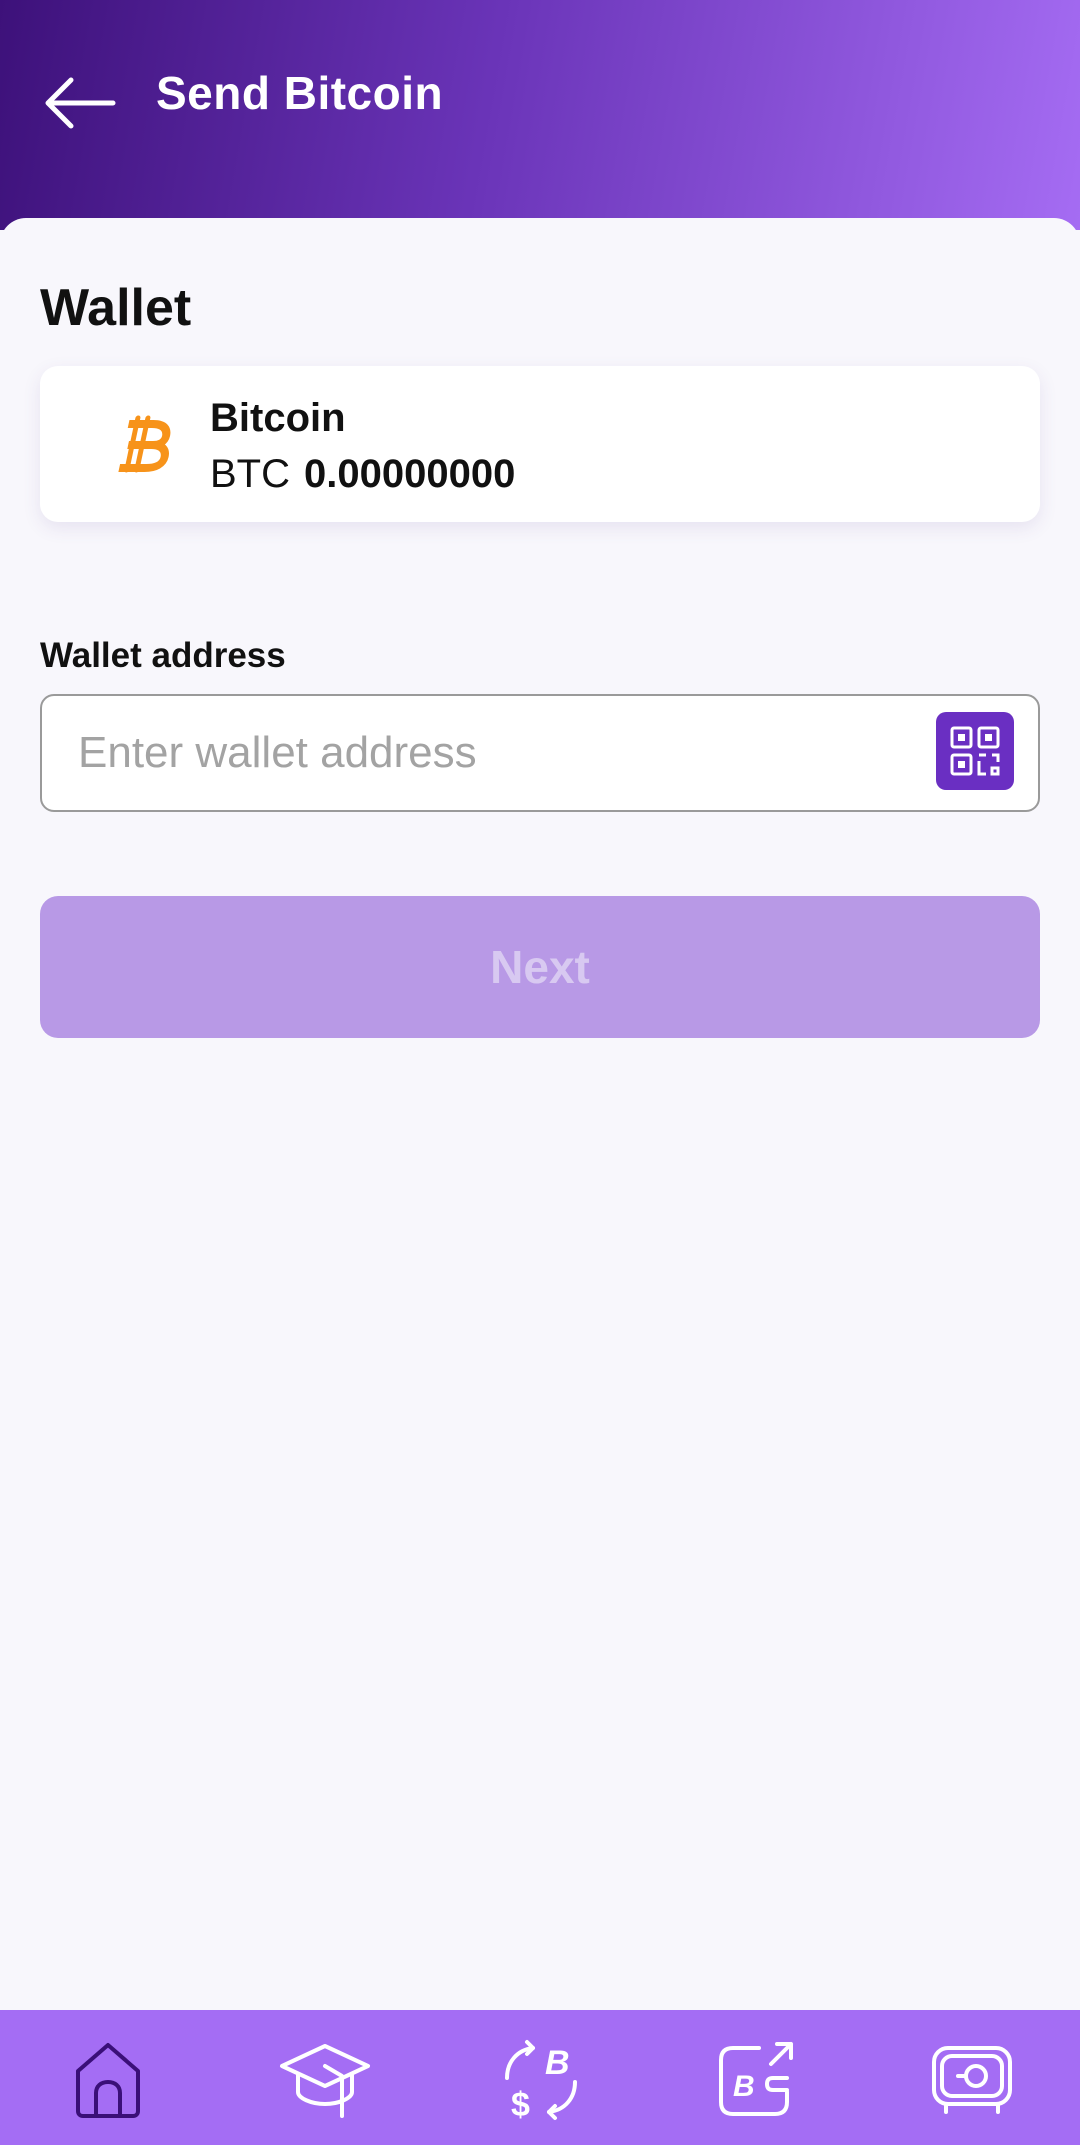 This screenshot has width=1080, height=2145. What do you see at coordinates (250, 474) in the screenshot?
I see `coin-symbol: BTC` at bounding box center [250, 474].